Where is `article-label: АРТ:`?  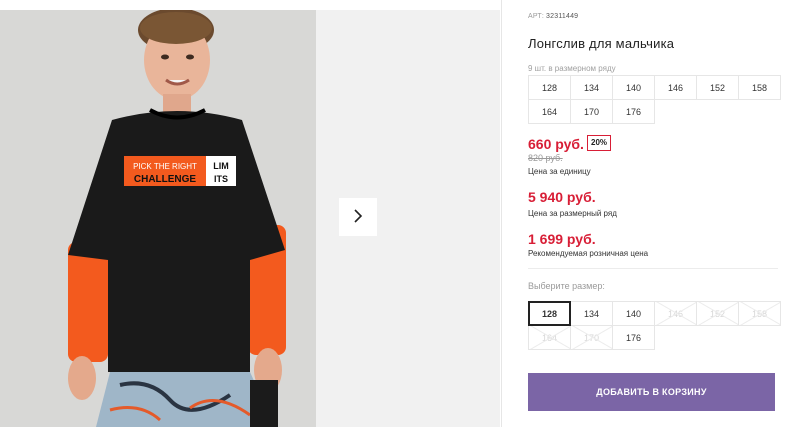
article-label: АРТ: is located at coordinates (536, 16).